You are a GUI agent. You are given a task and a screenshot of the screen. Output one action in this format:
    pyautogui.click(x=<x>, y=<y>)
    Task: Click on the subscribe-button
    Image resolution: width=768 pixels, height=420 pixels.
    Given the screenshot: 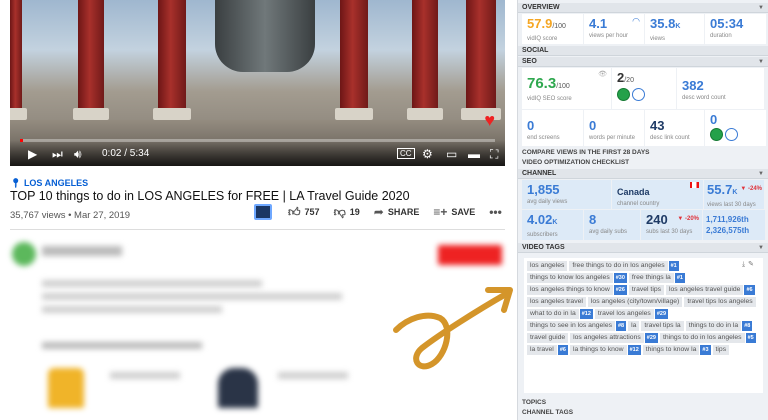 What is the action you would take?
    pyautogui.click(x=470, y=255)
    